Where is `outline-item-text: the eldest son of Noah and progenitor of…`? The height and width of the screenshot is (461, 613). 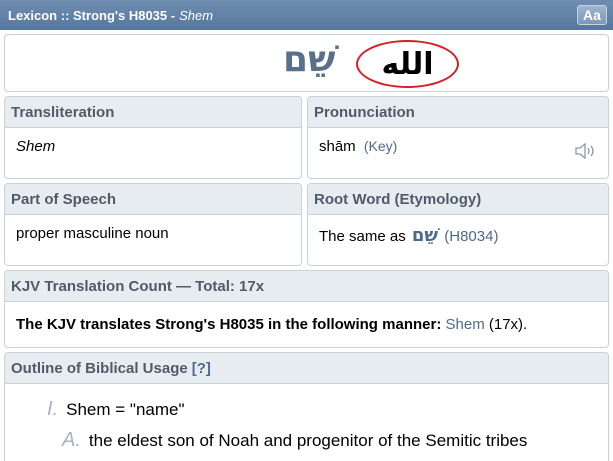 outline-item-text: the eldest son of Noah and progenitor of… is located at coordinates (308, 440).